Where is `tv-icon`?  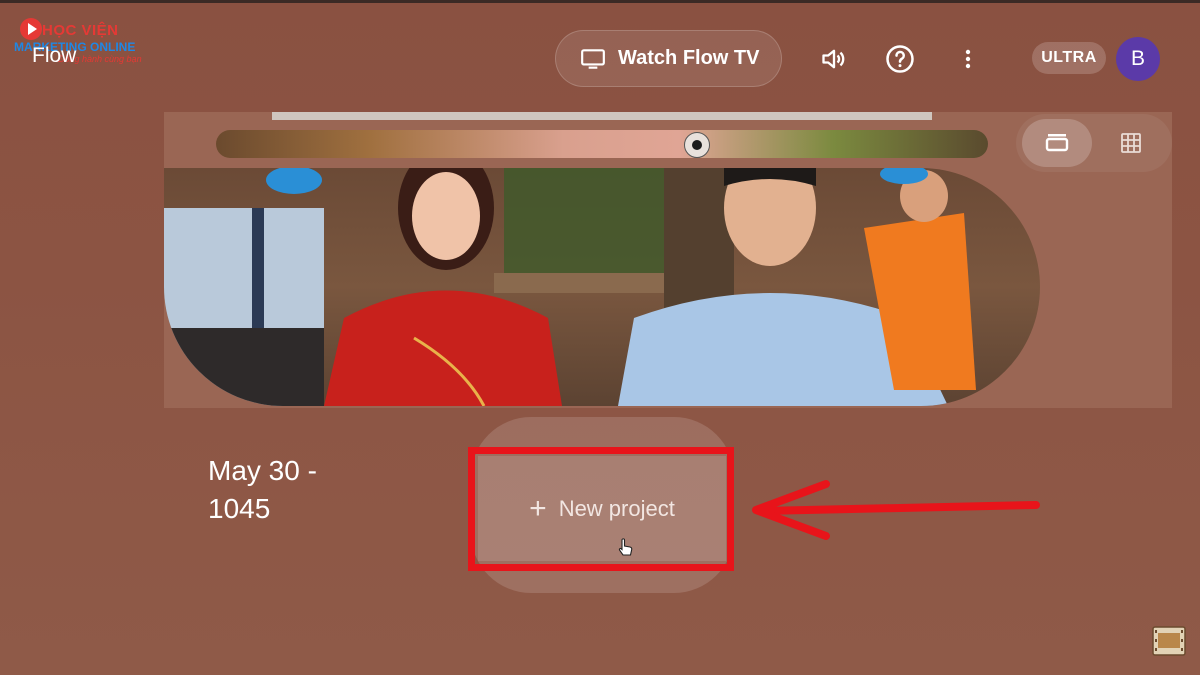
tv-icon is located at coordinates (593, 58).